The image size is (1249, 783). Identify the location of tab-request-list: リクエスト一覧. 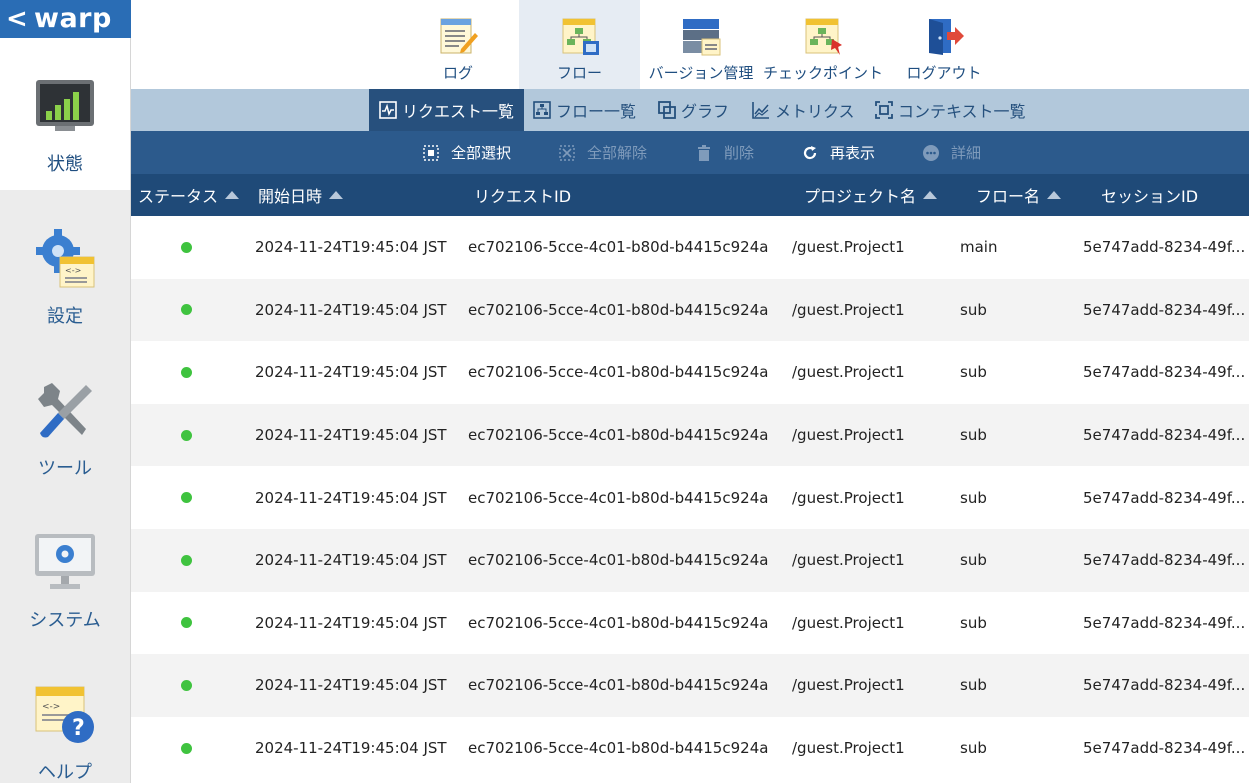
(447, 110).